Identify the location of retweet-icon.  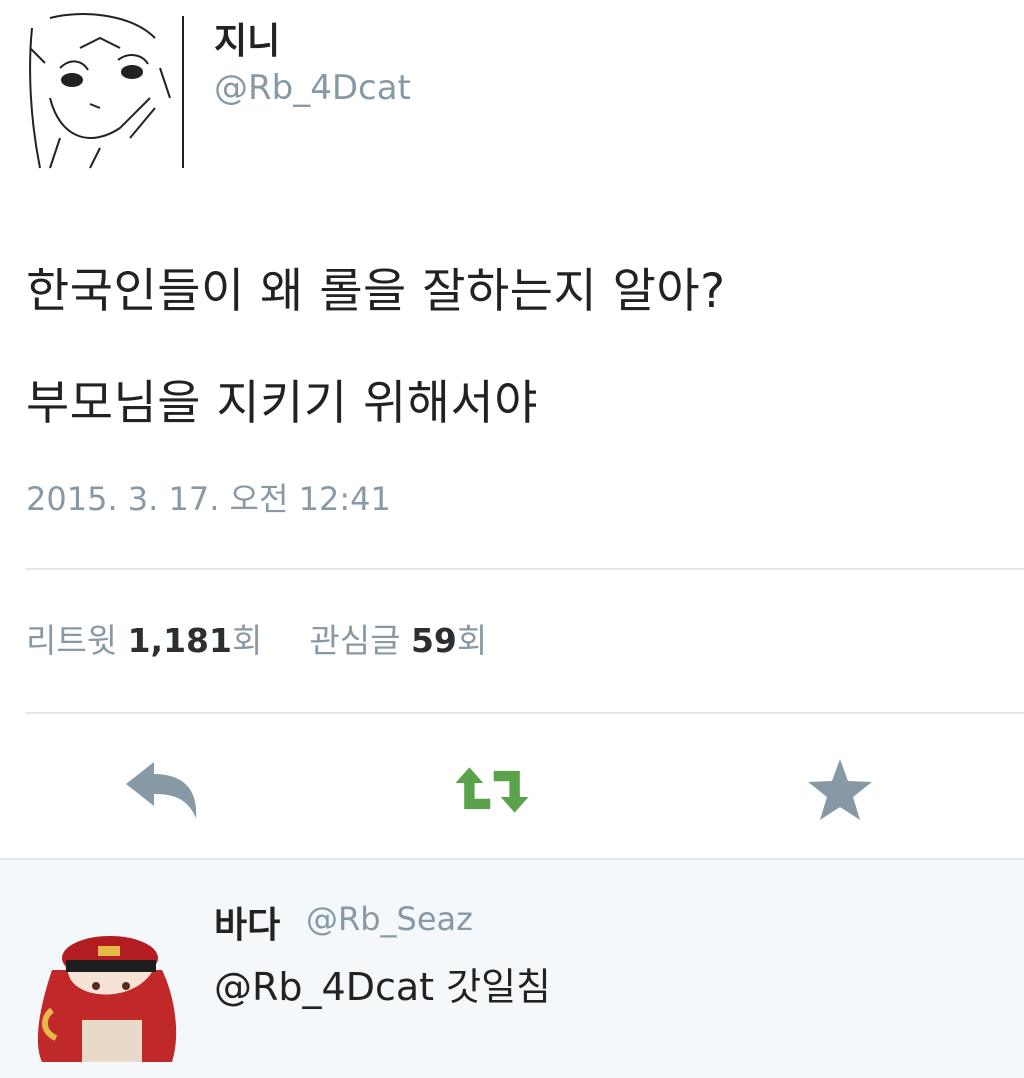
(492, 790).